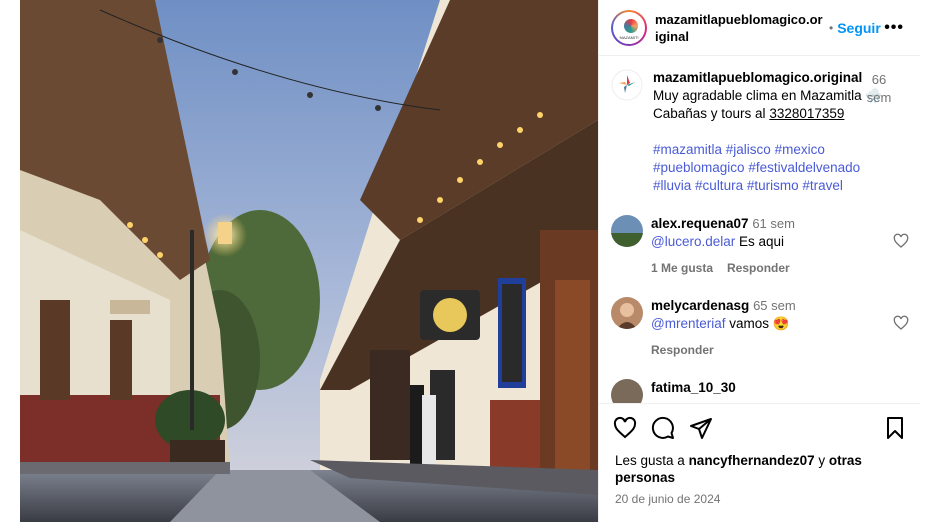 The height and width of the screenshot is (522, 928). Describe the element at coordinates (773, 223) in the screenshot. I see `comment-time: 61 sem` at that location.